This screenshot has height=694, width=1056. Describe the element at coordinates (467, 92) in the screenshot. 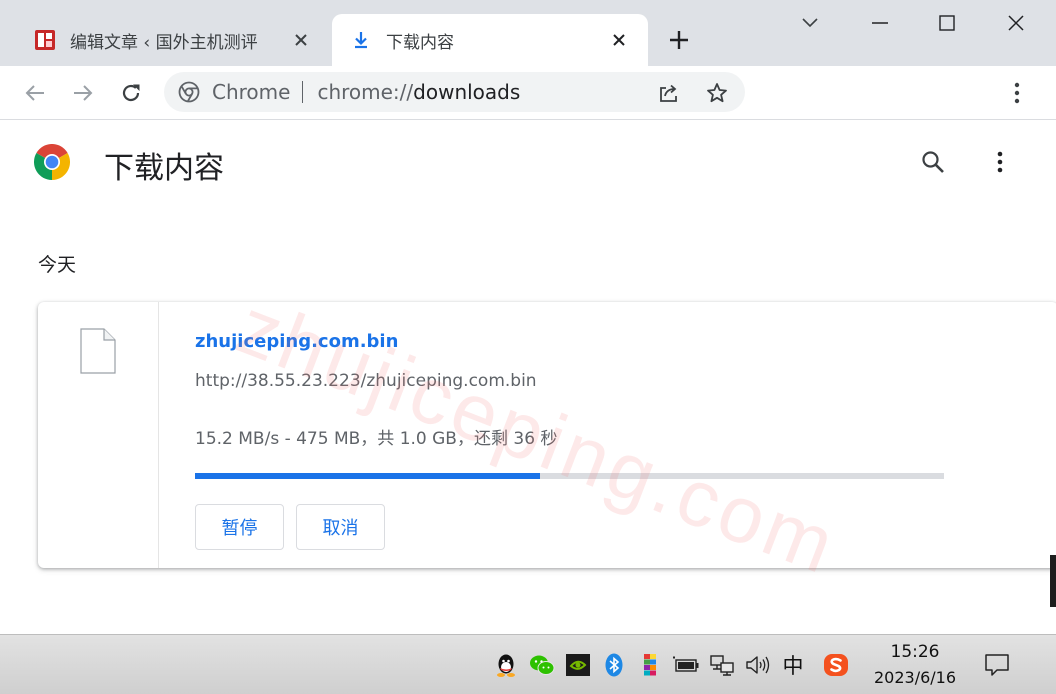

I see `url-host: downloads` at that location.